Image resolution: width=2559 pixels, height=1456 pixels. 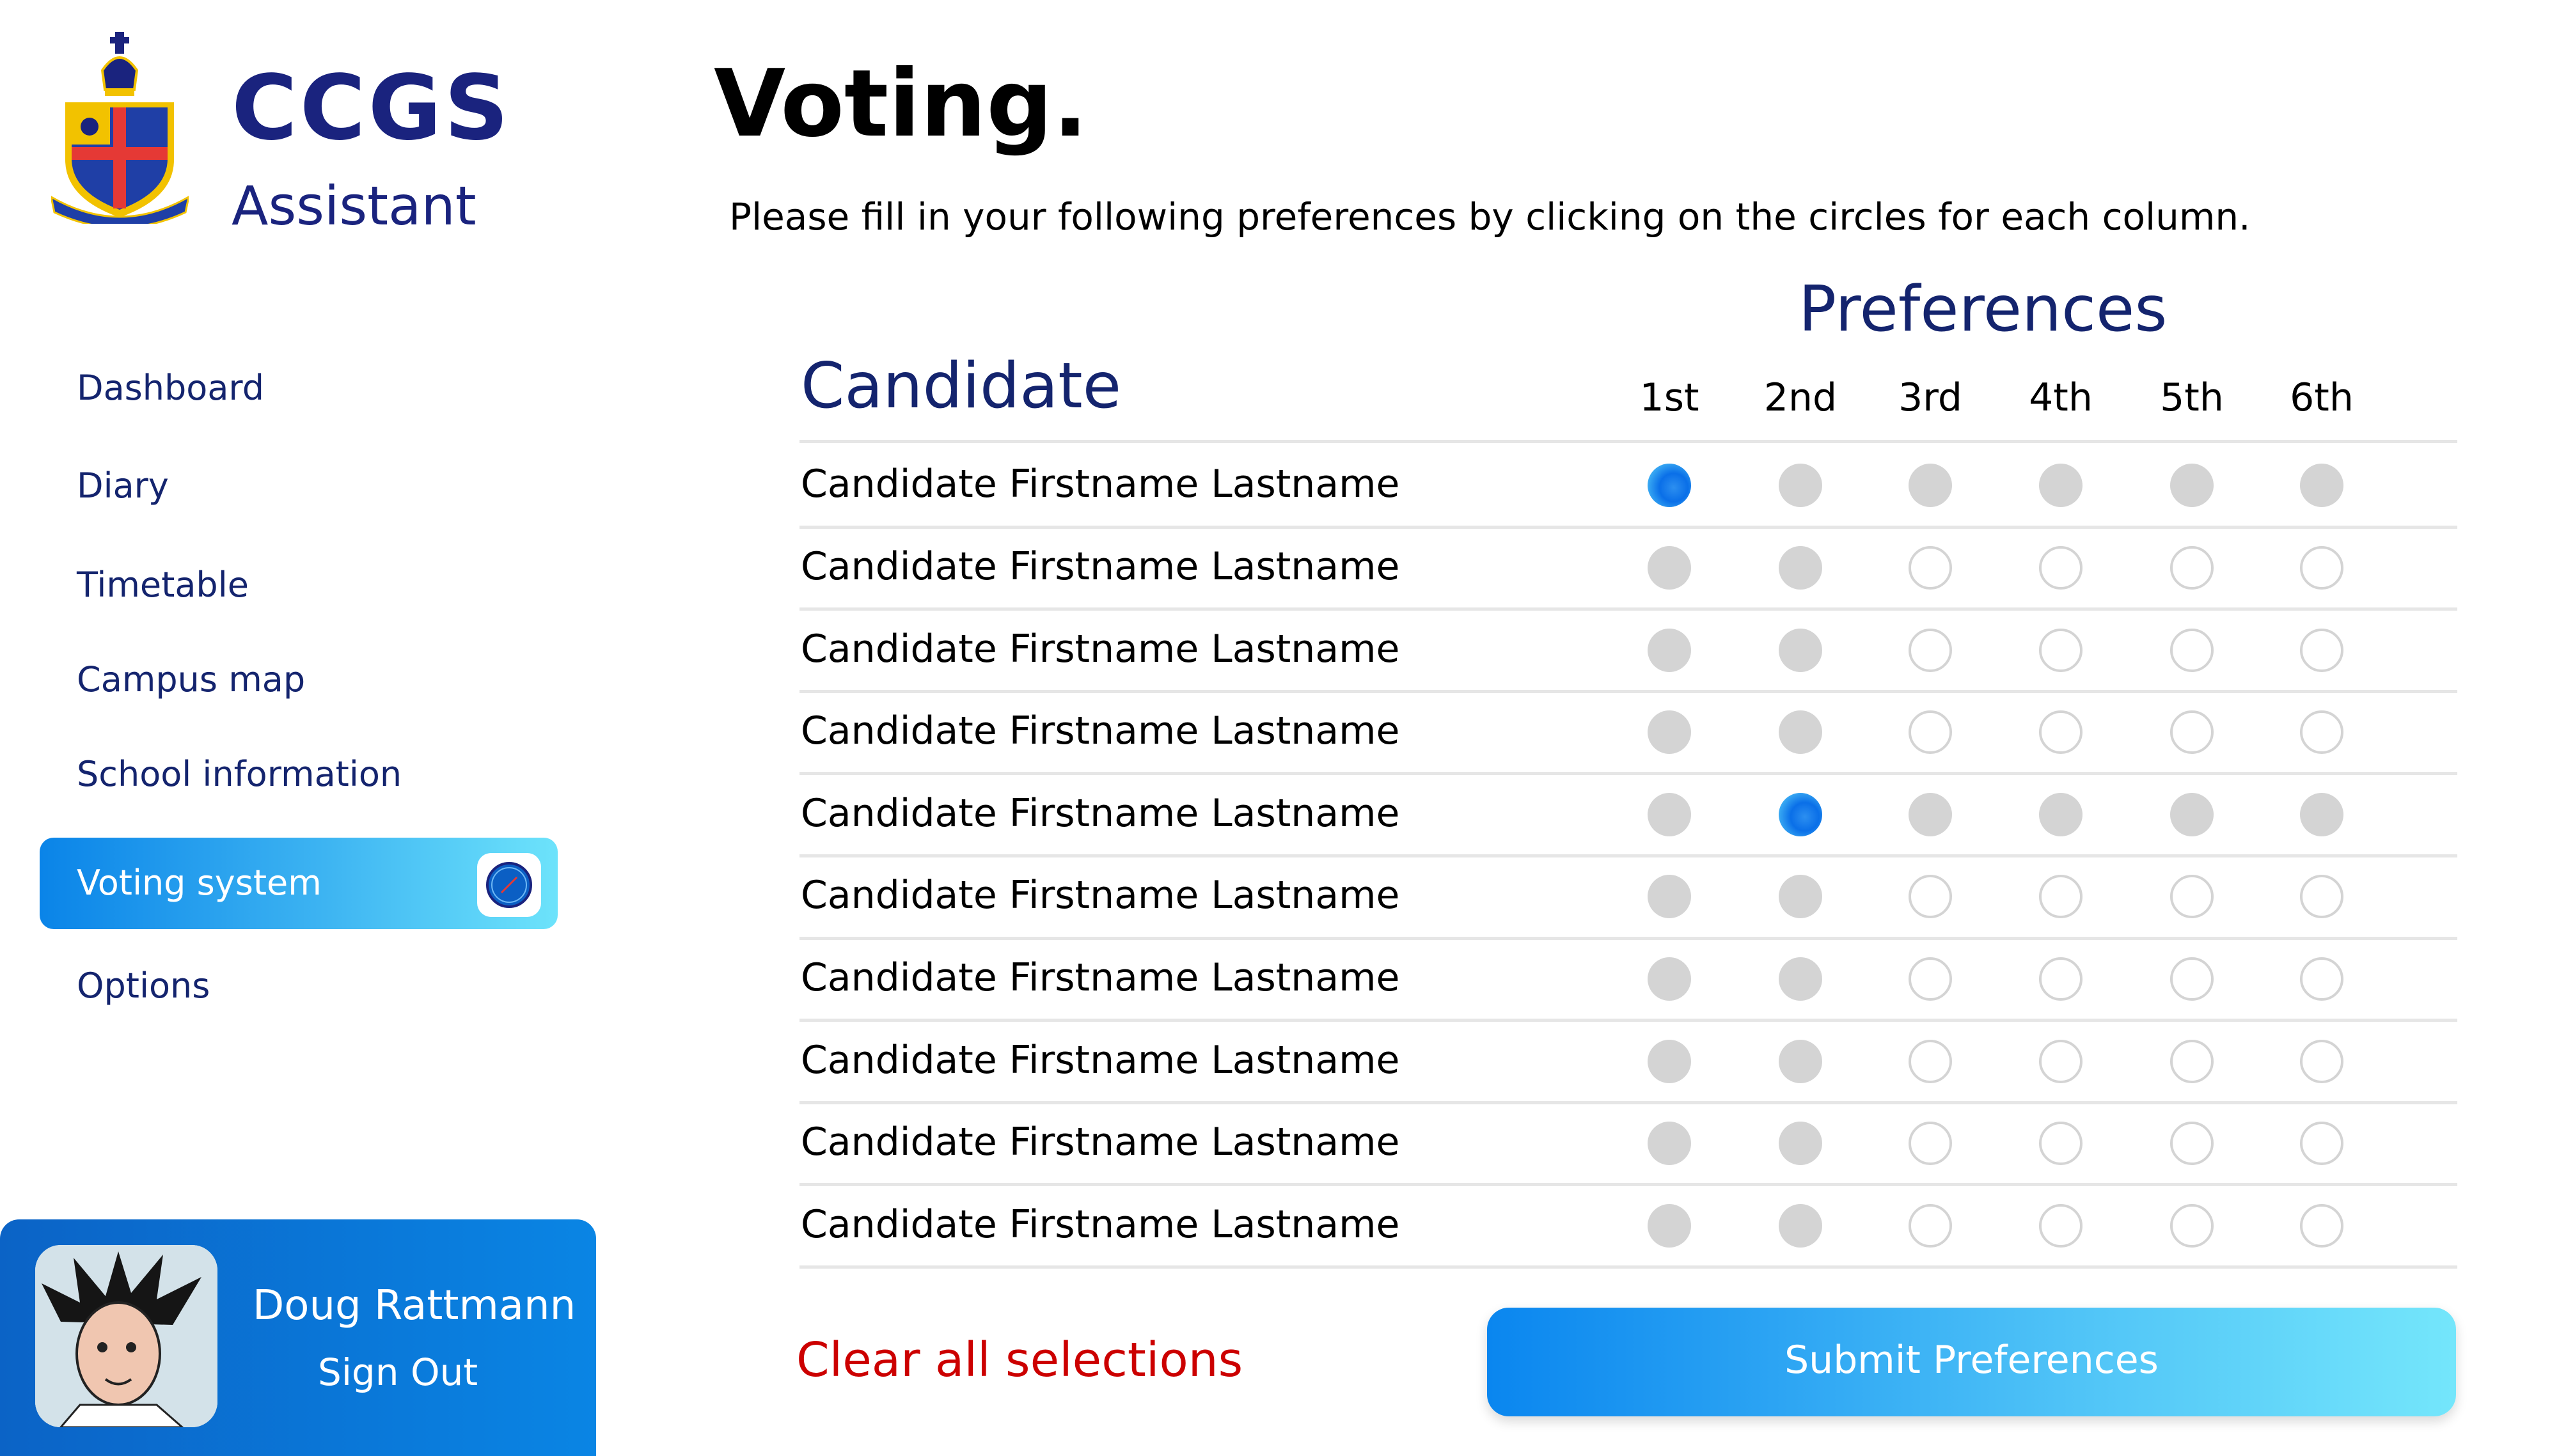 What do you see at coordinates (372, 108) in the screenshot?
I see `brand-title: CCGS` at bounding box center [372, 108].